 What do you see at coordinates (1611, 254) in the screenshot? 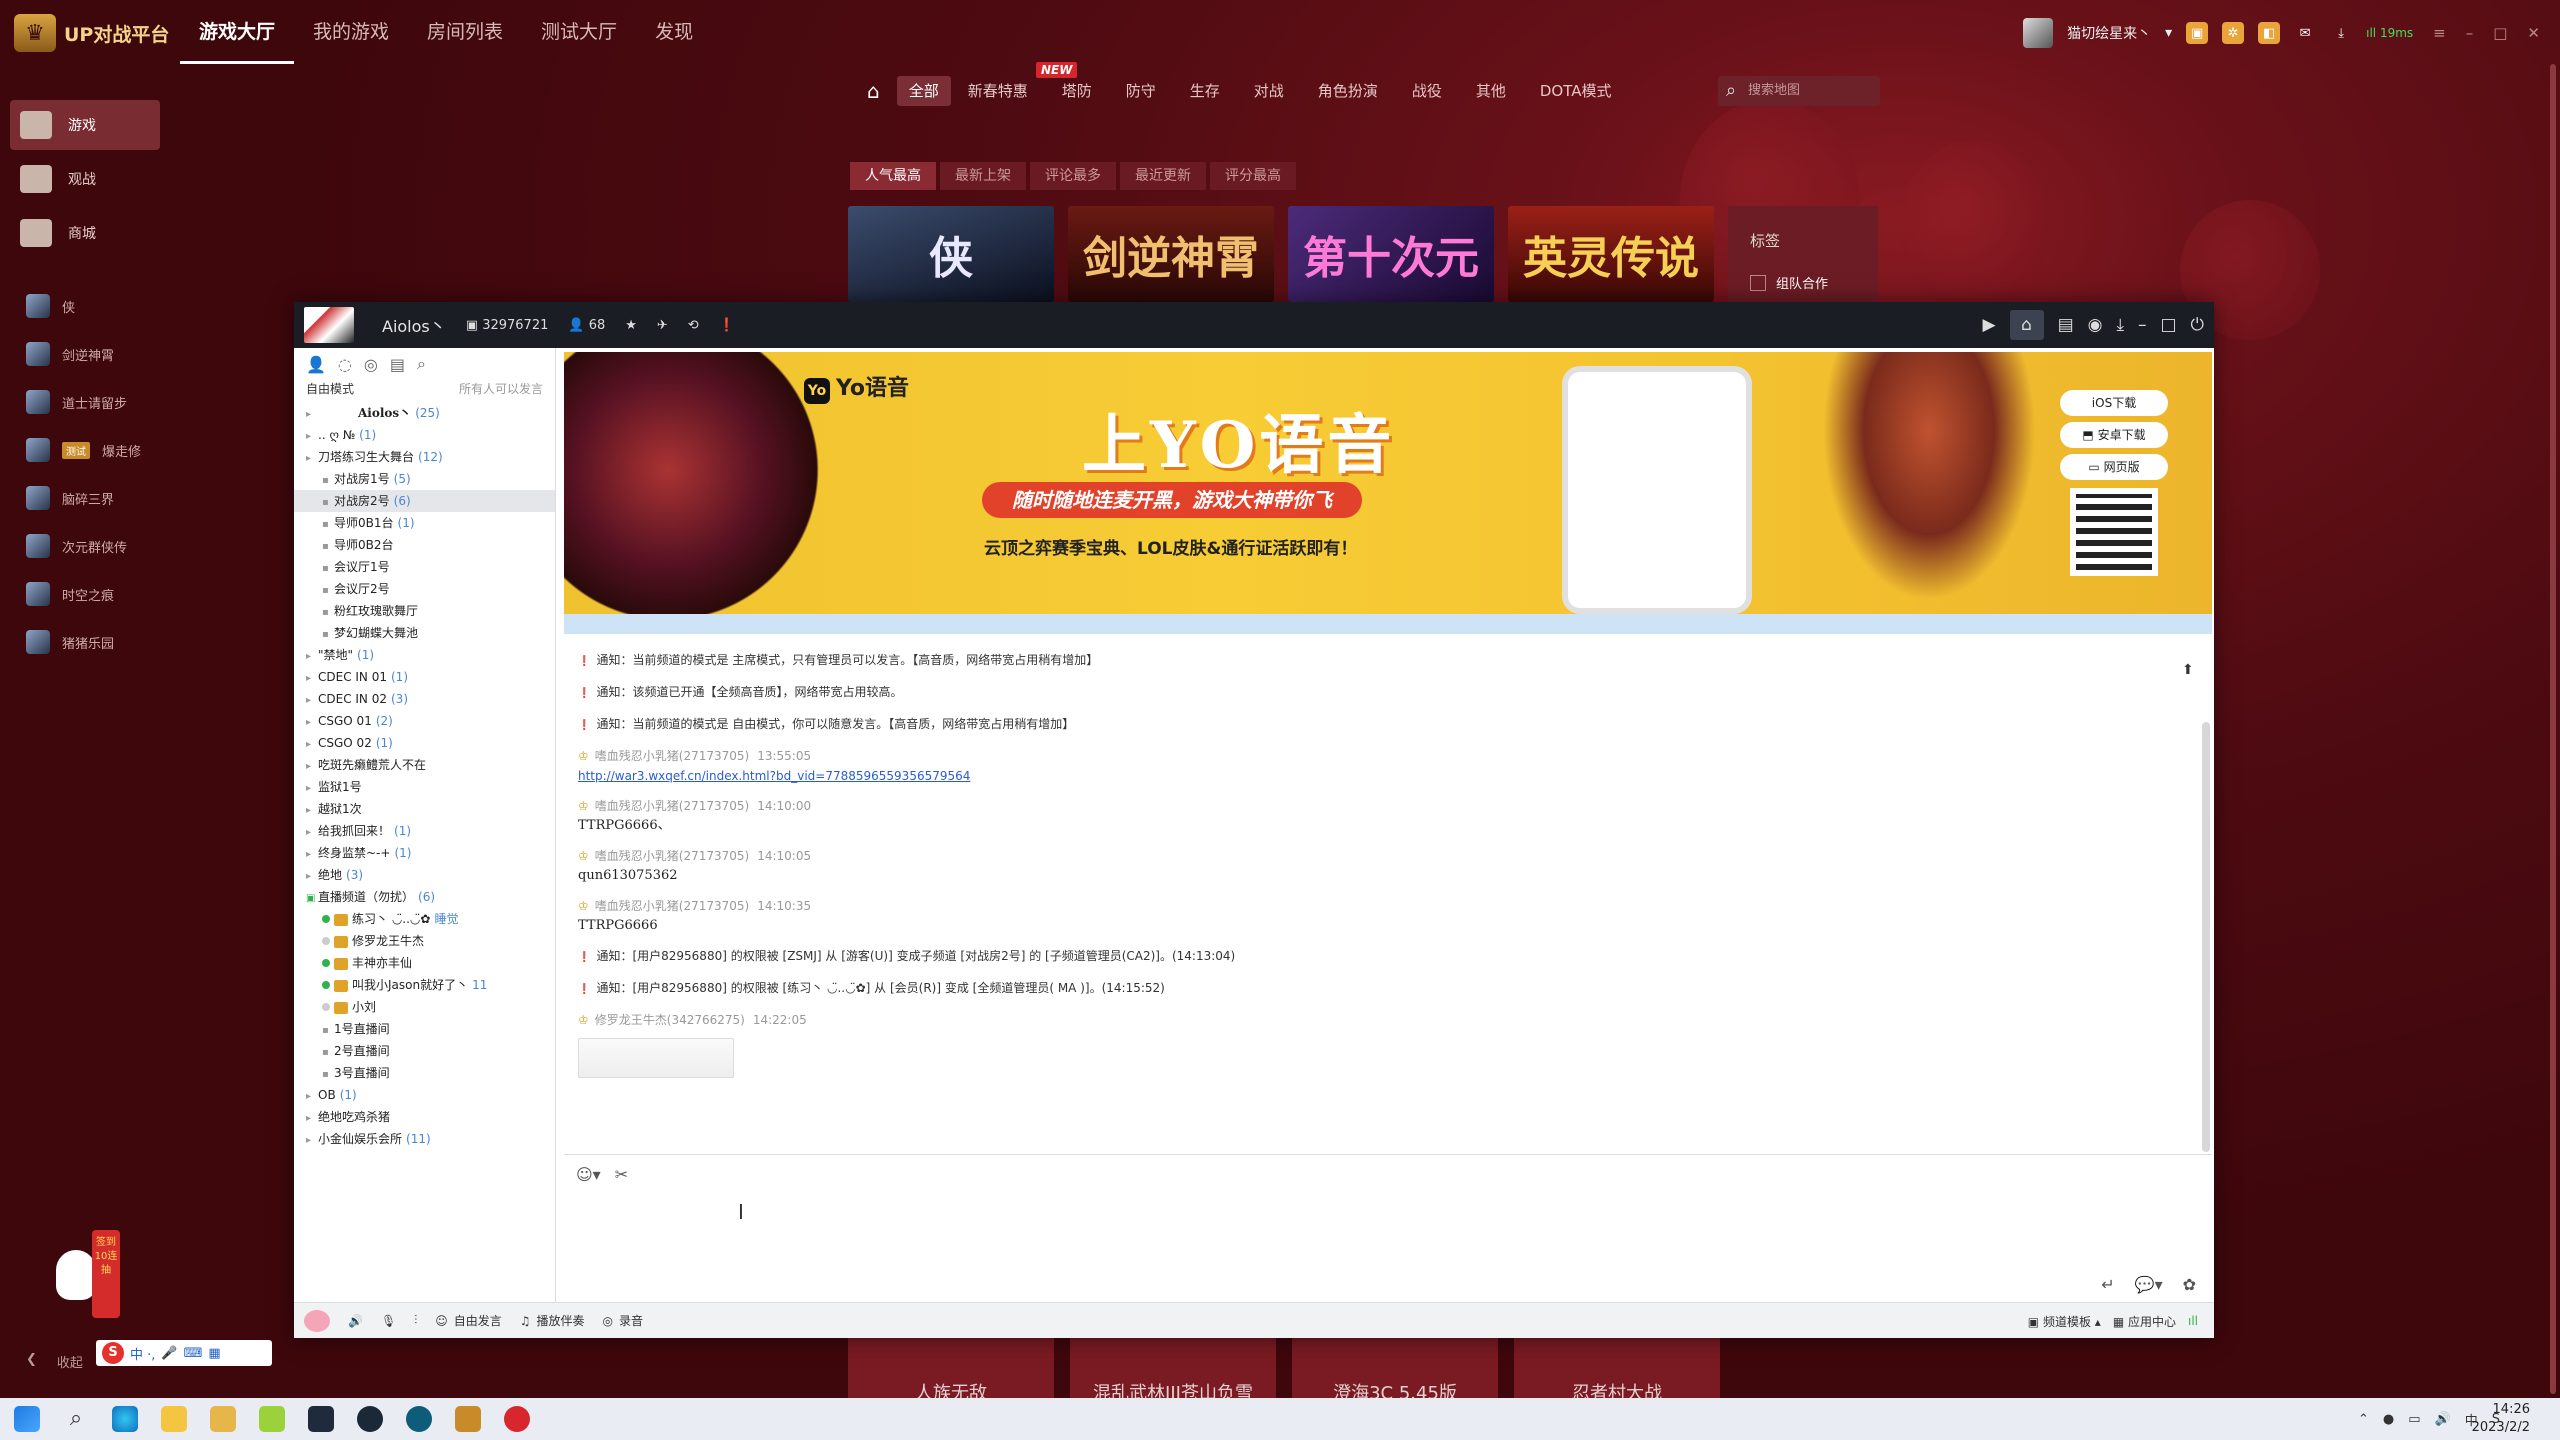
I see `game-banner: 英灵传说` at bounding box center [1611, 254].